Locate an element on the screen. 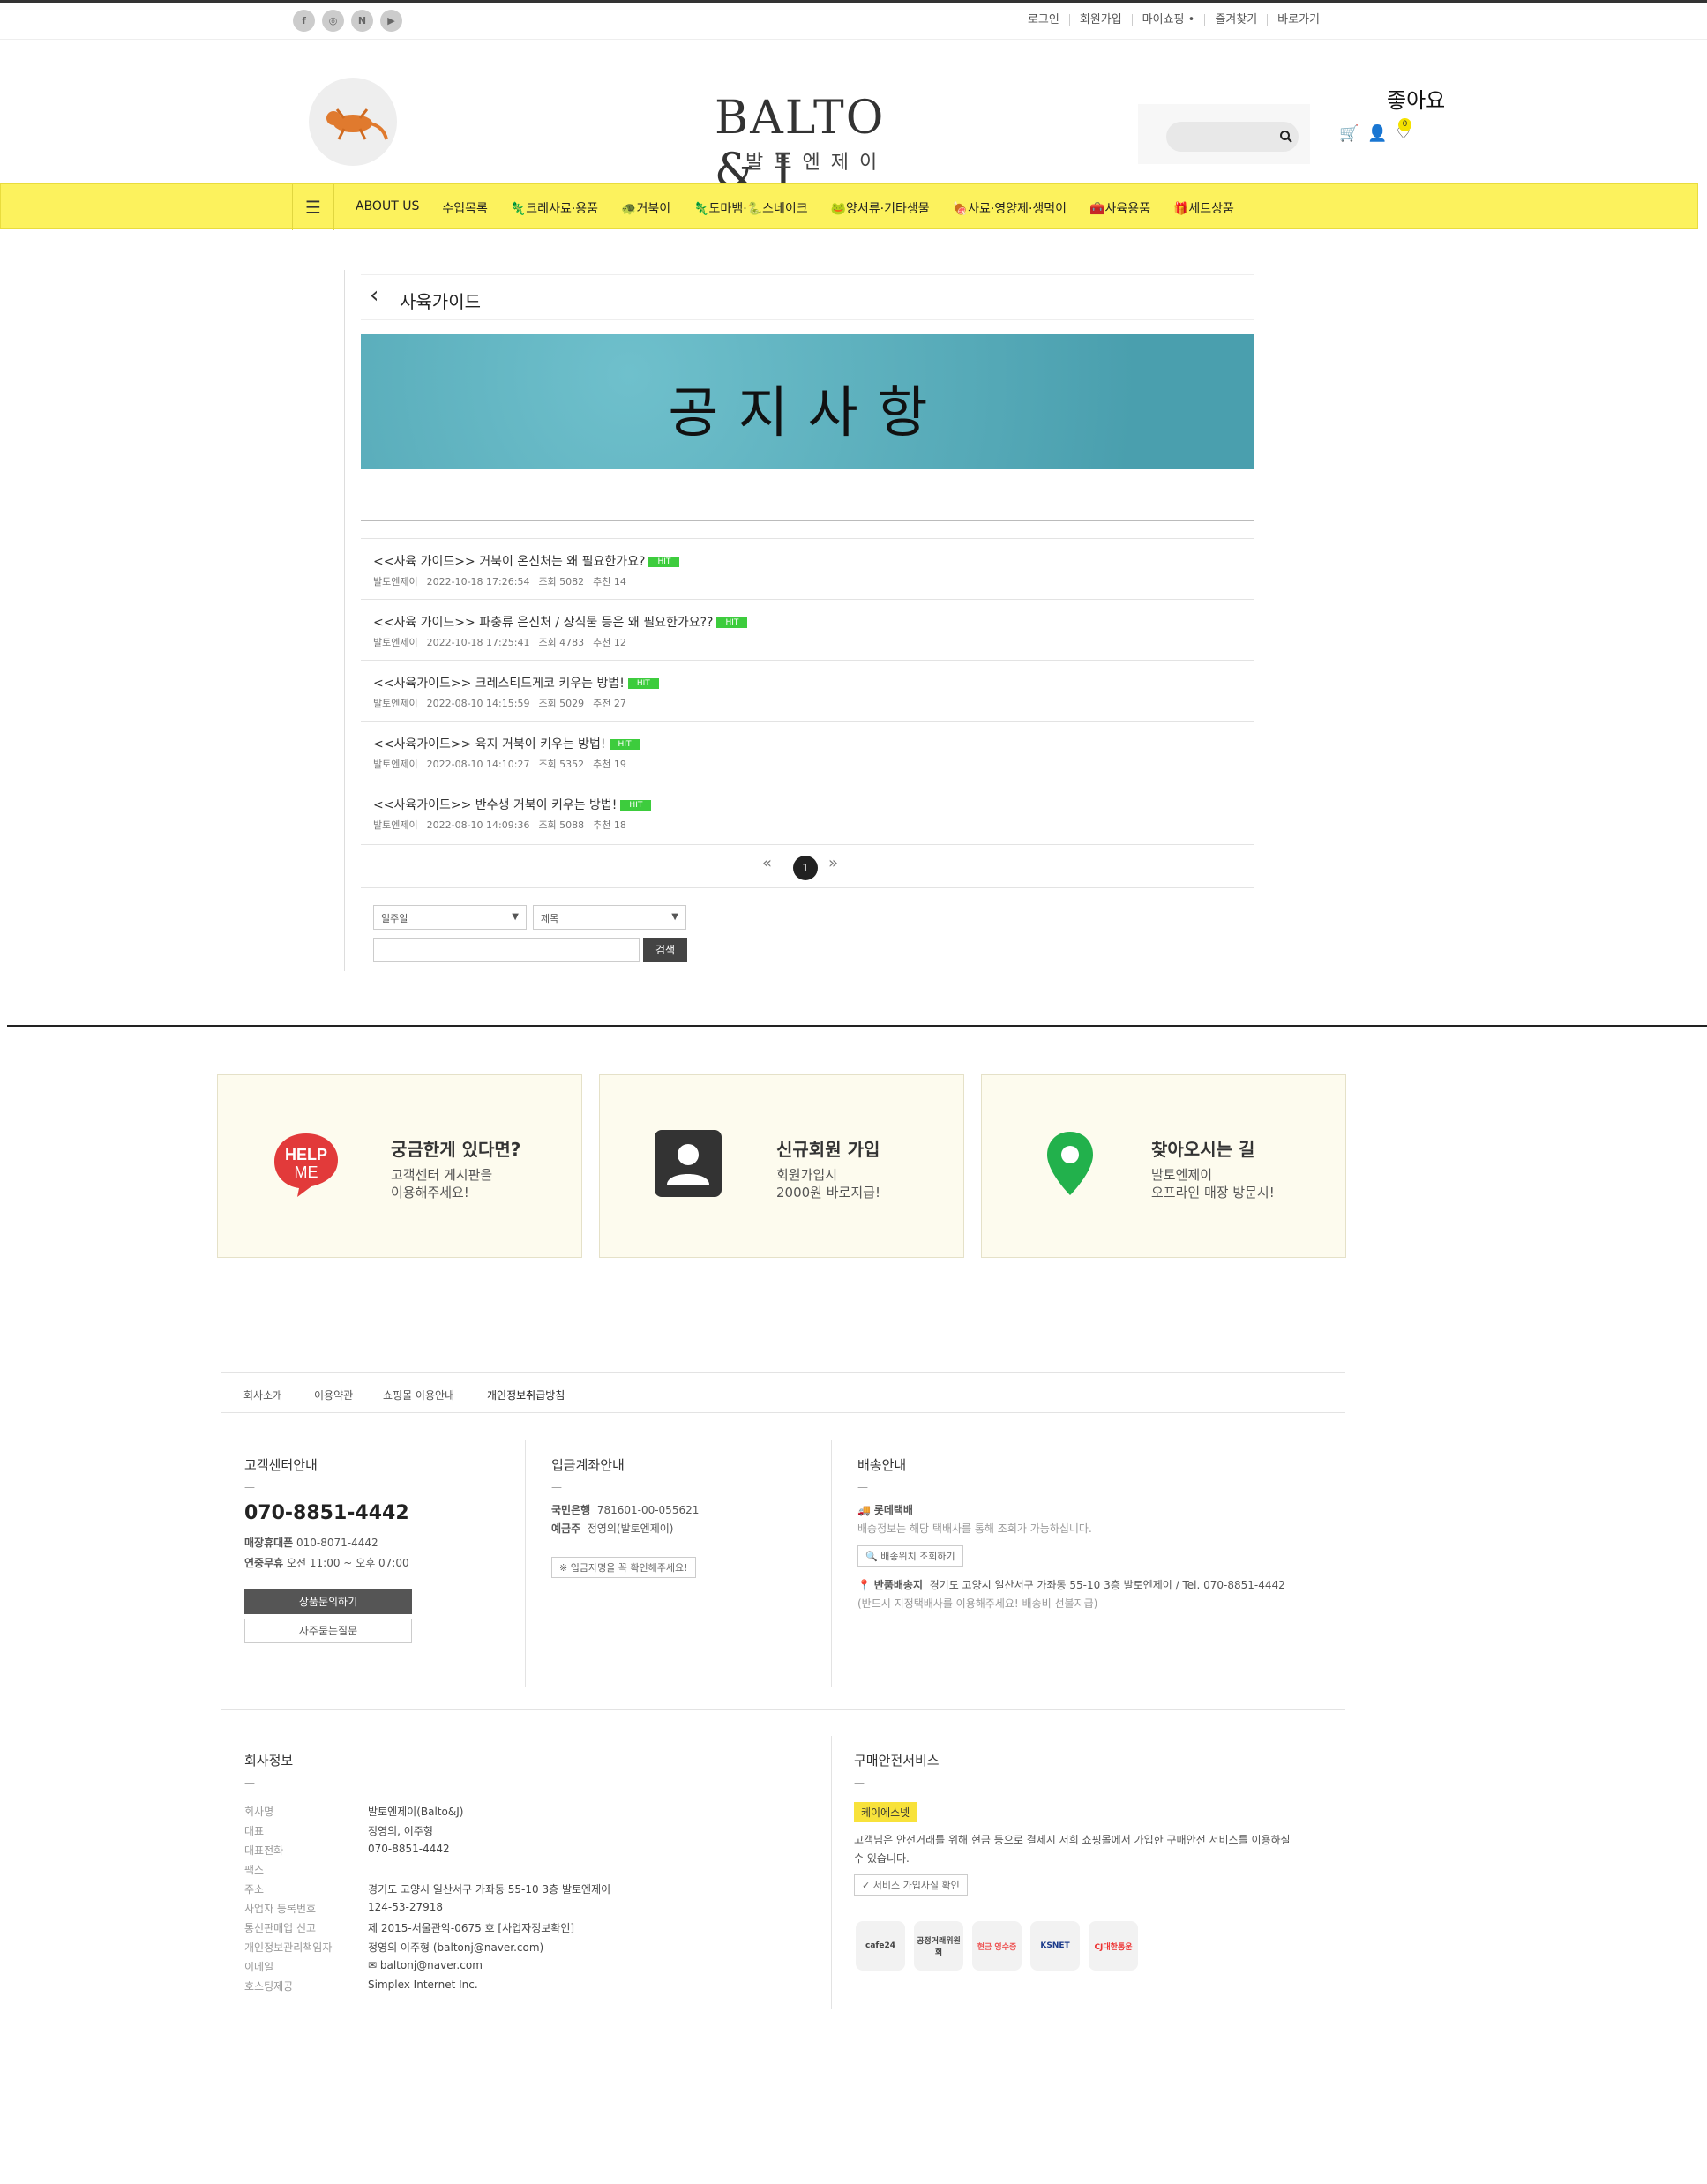  chevron-down-icon: ▼ is located at coordinates (674, 917).